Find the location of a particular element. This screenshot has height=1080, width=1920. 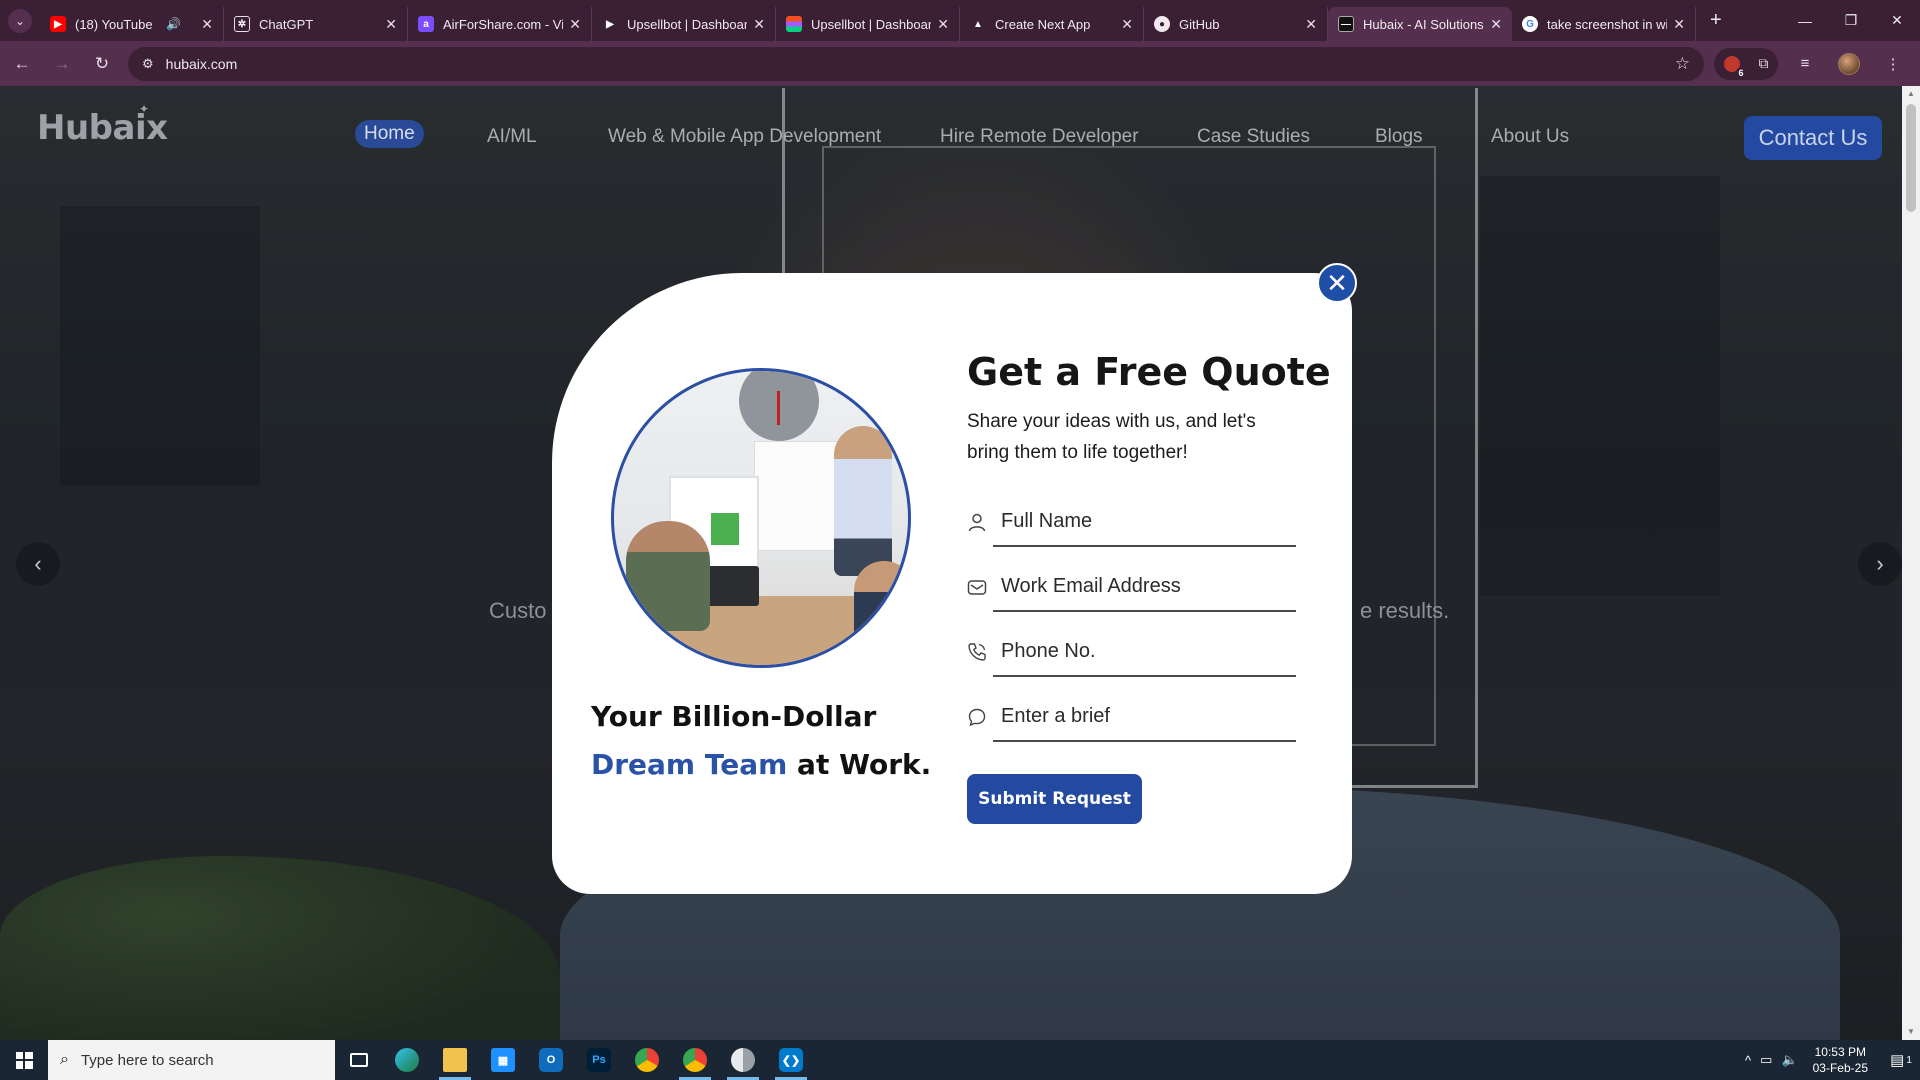

nav-about-us: About Us is located at coordinates (1530, 137).